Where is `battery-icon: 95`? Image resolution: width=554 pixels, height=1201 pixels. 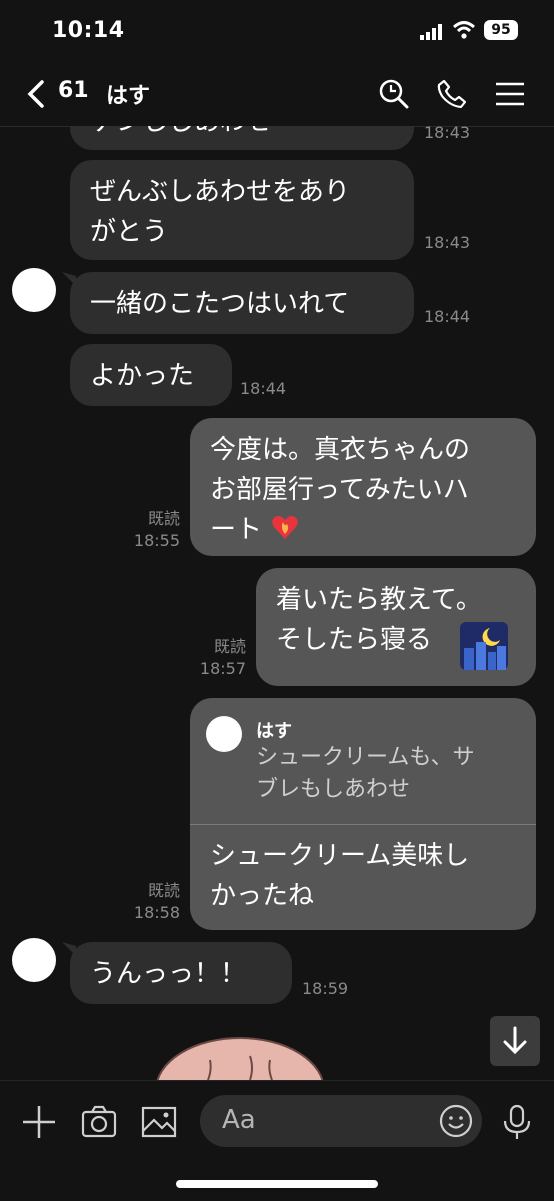
battery-icon: 95 is located at coordinates (501, 30).